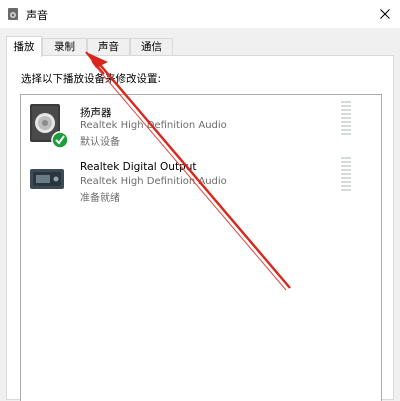  Describe the element at coordinates (138, 167) in the screenshot. I see `device-name: Realtek Digital Output` at that location.